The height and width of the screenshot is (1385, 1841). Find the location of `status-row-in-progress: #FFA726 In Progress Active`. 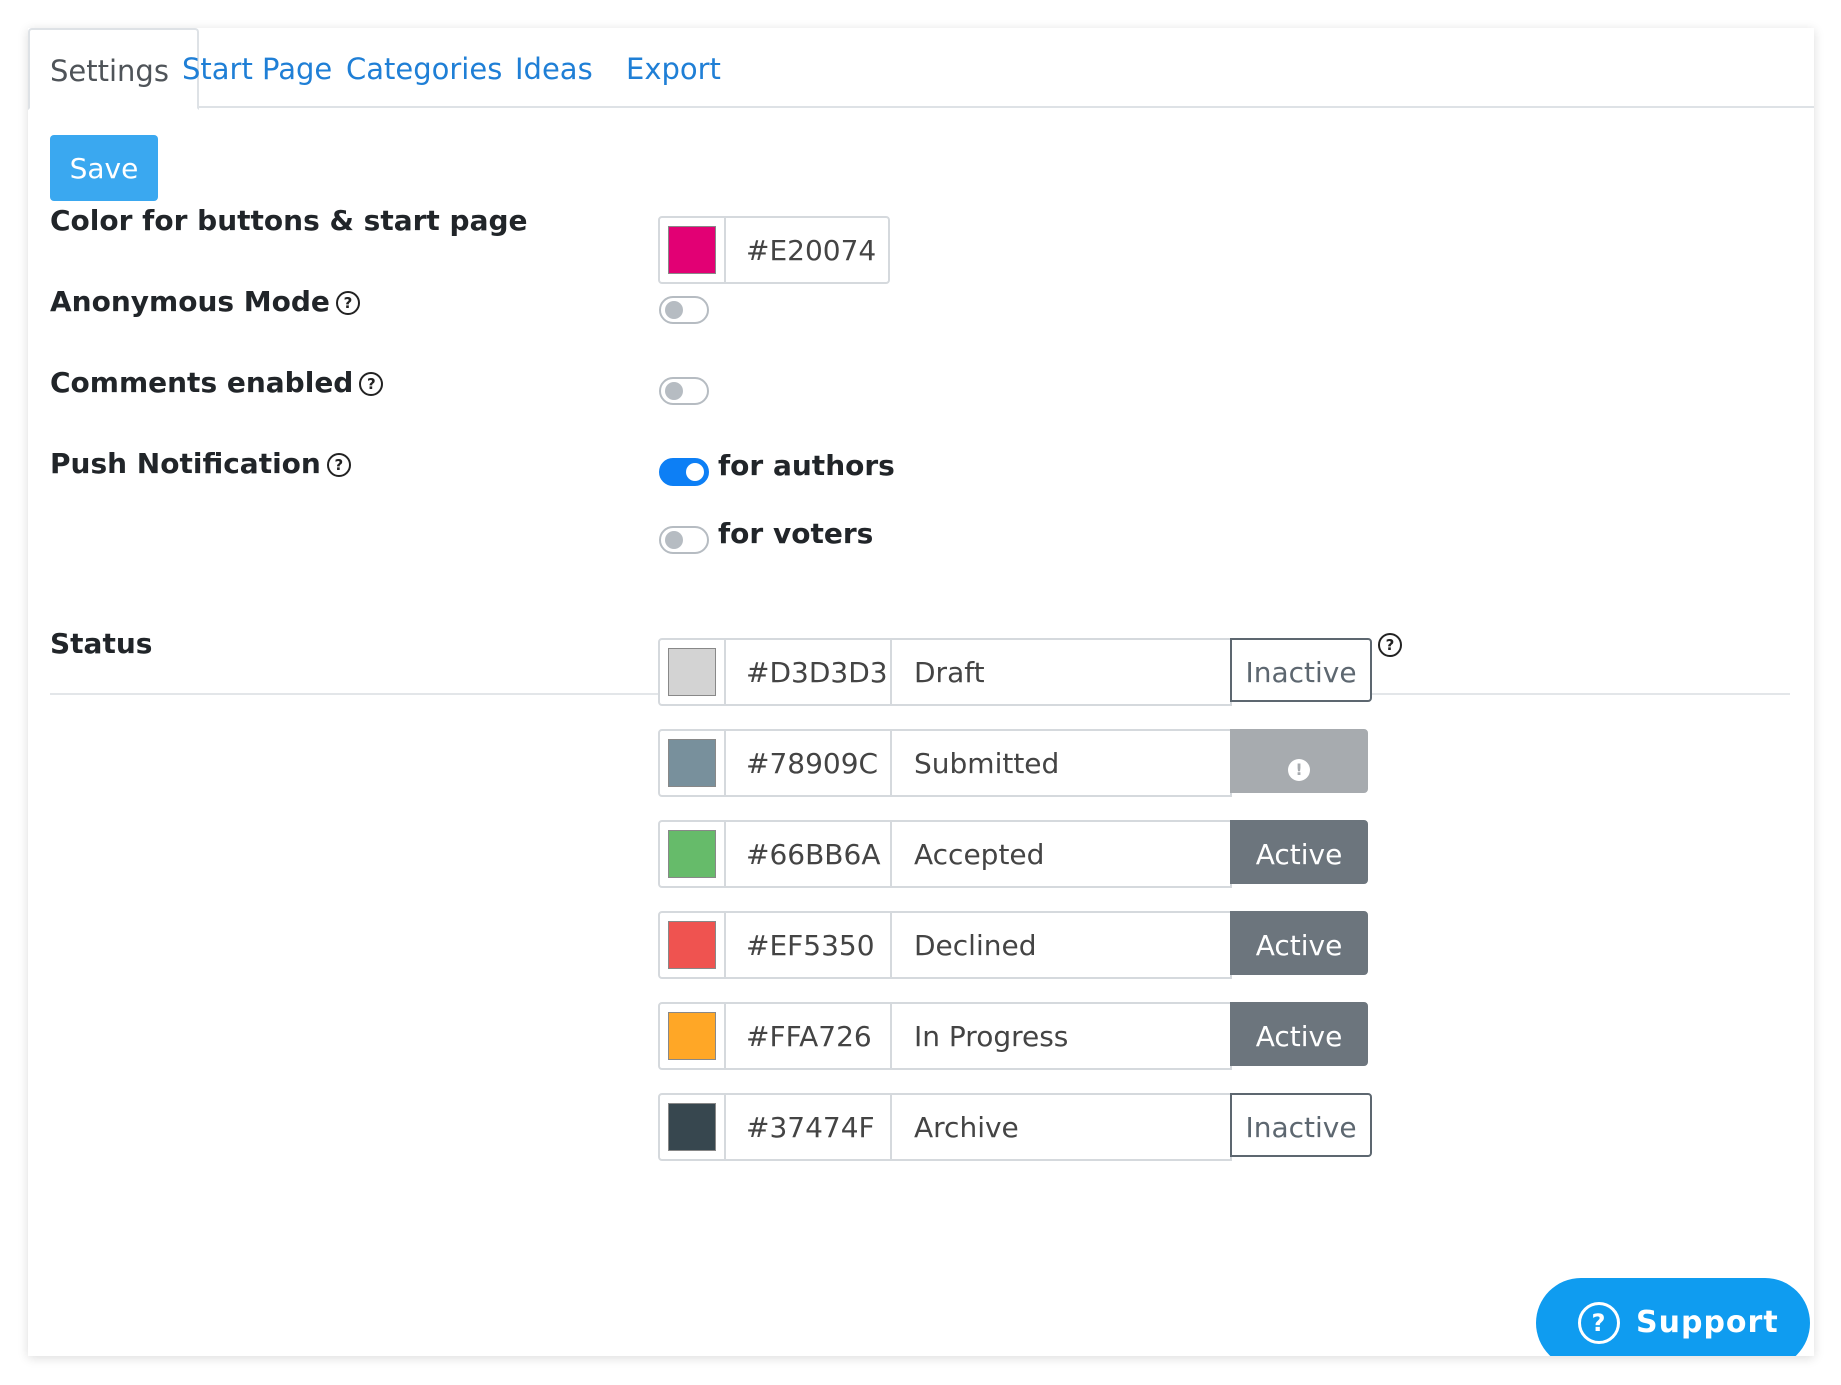

status-row-in-progress: #FFA726 In Progress Active is located at coordinates (1013, 1036).